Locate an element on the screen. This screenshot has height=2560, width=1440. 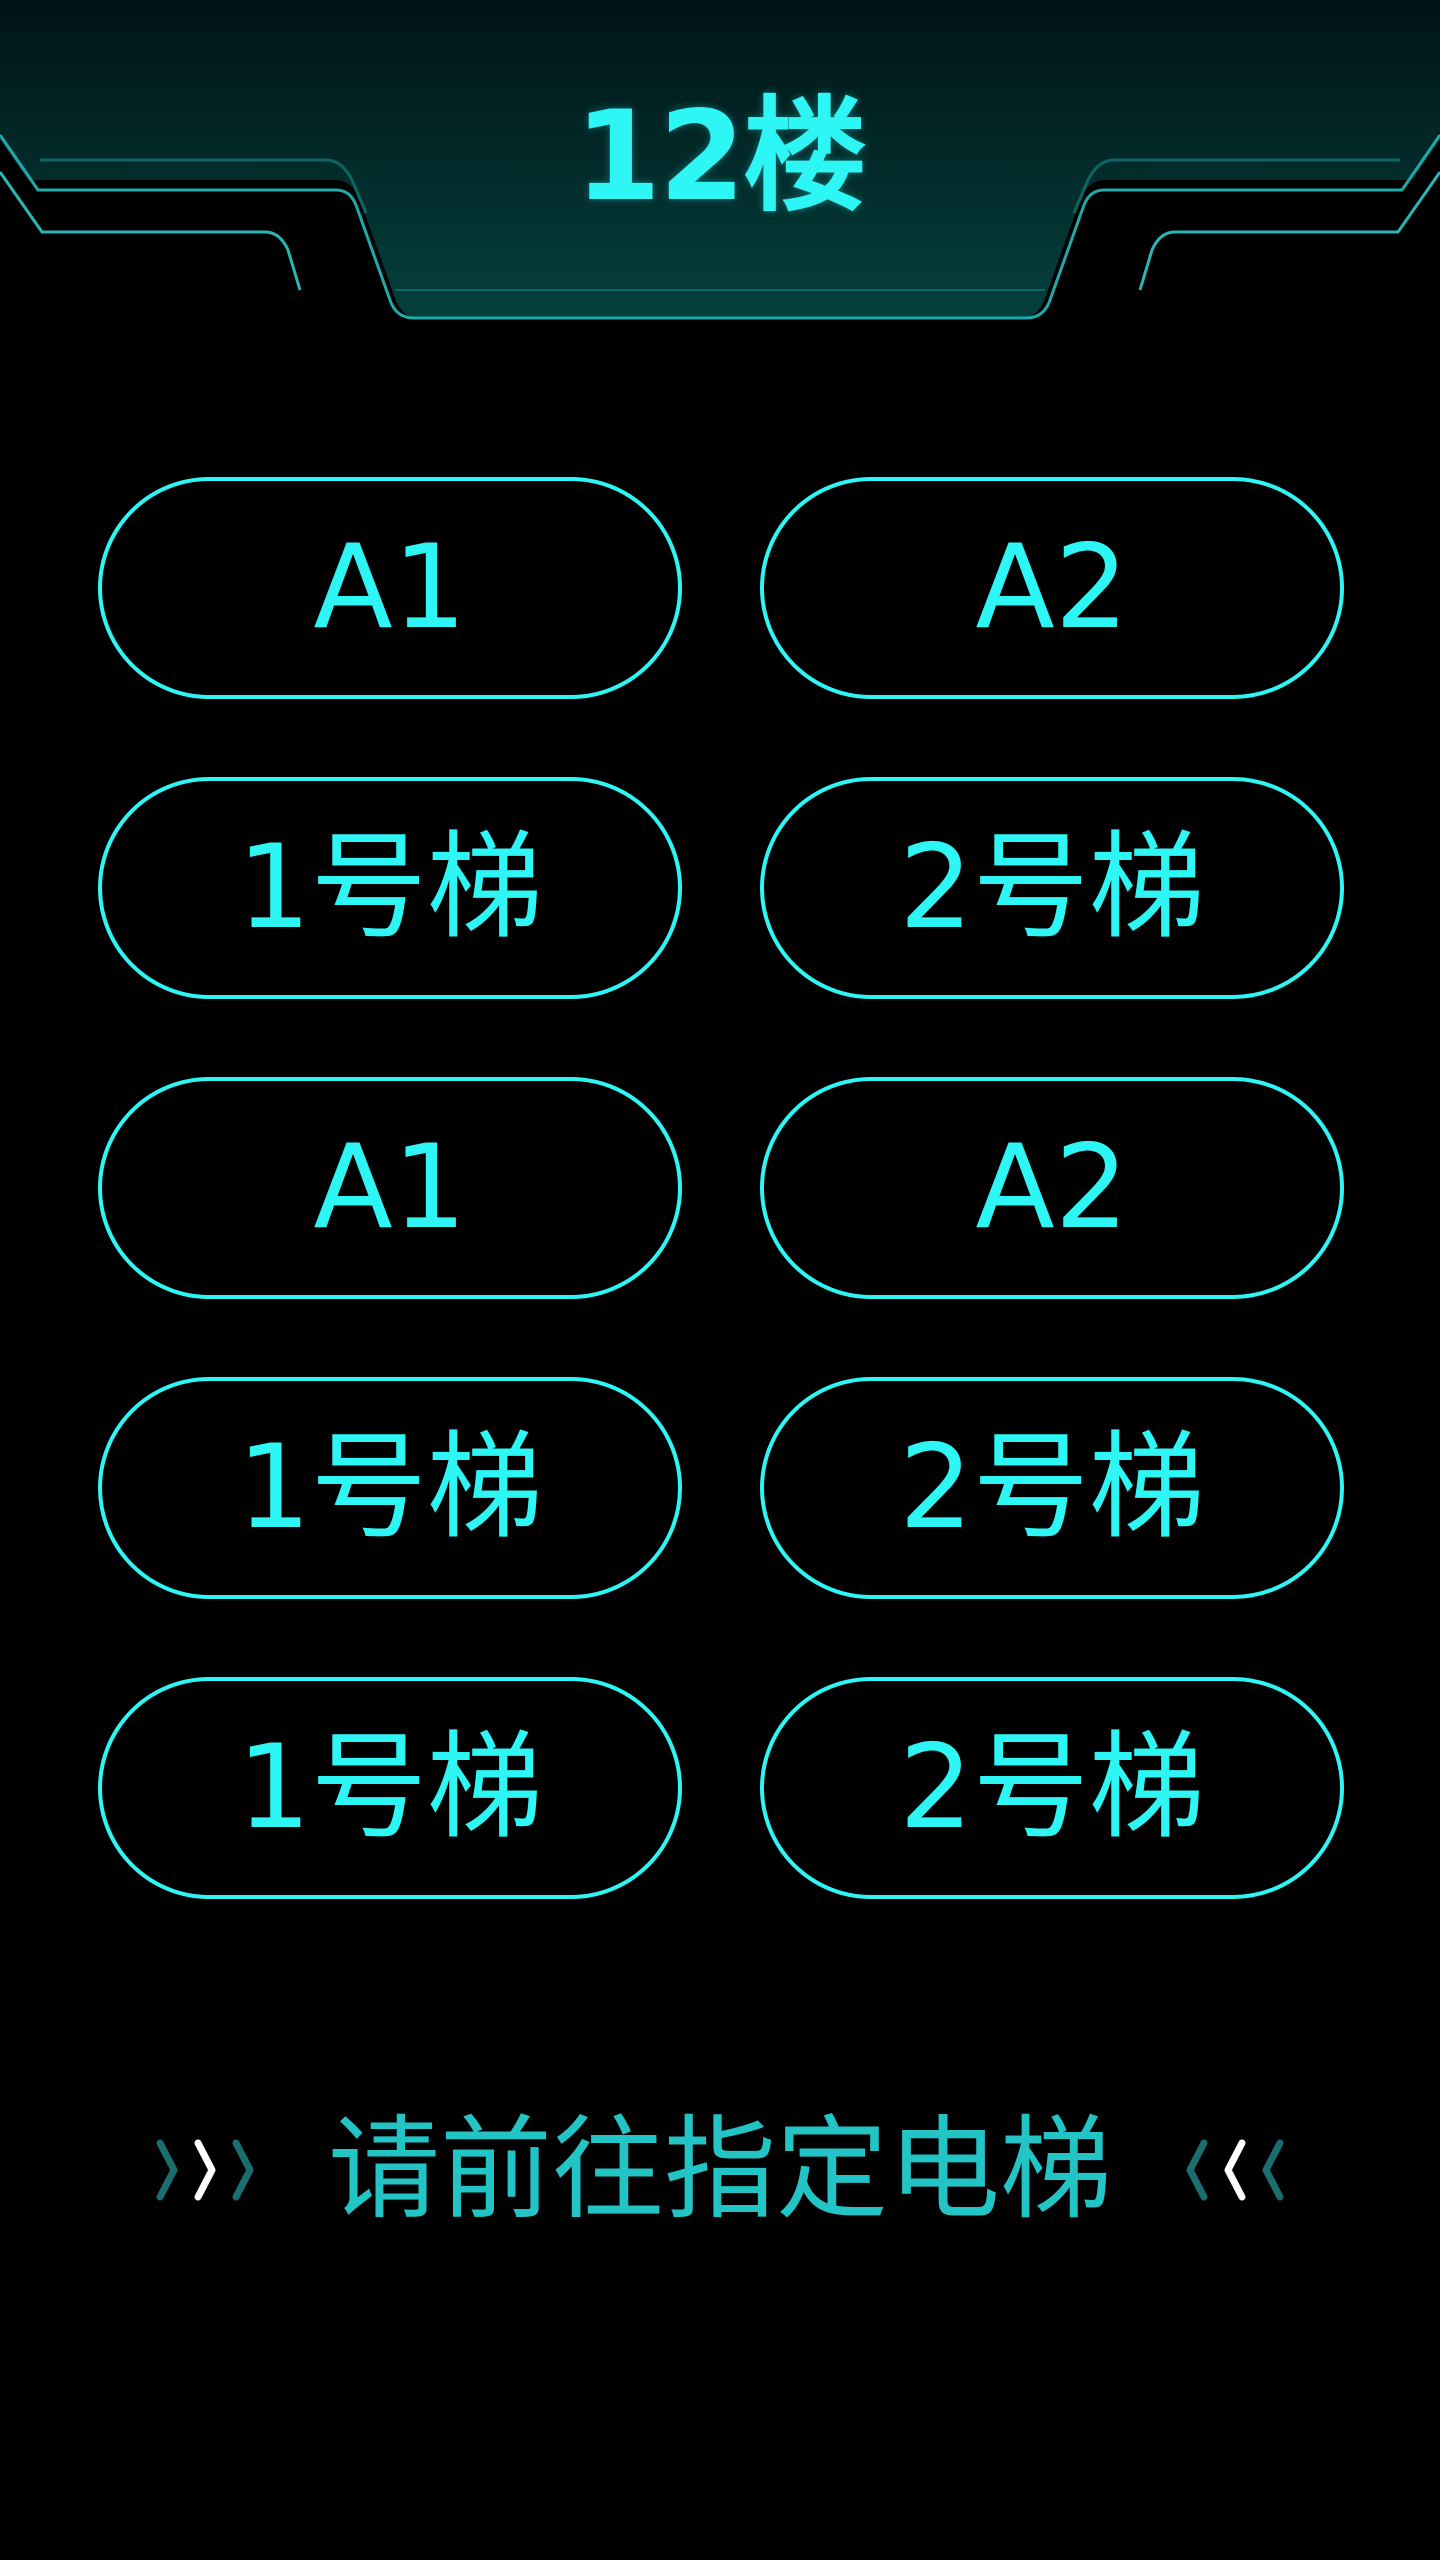
header-banner: 12楼 is located at coordinates (720, 170).